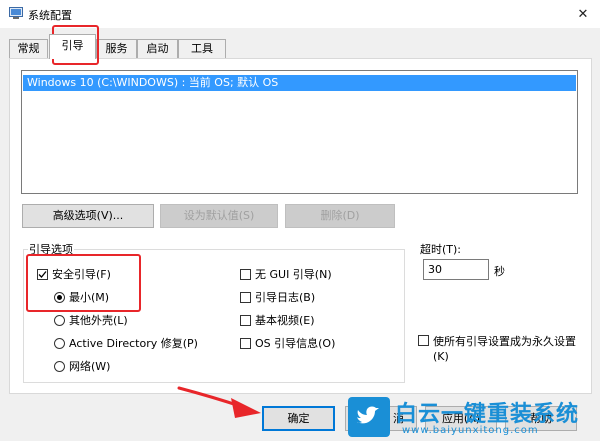 This screenshot has width=600, height=441. I want to click on base-video-checkbox: 基本视频(E), so click(277, 320).